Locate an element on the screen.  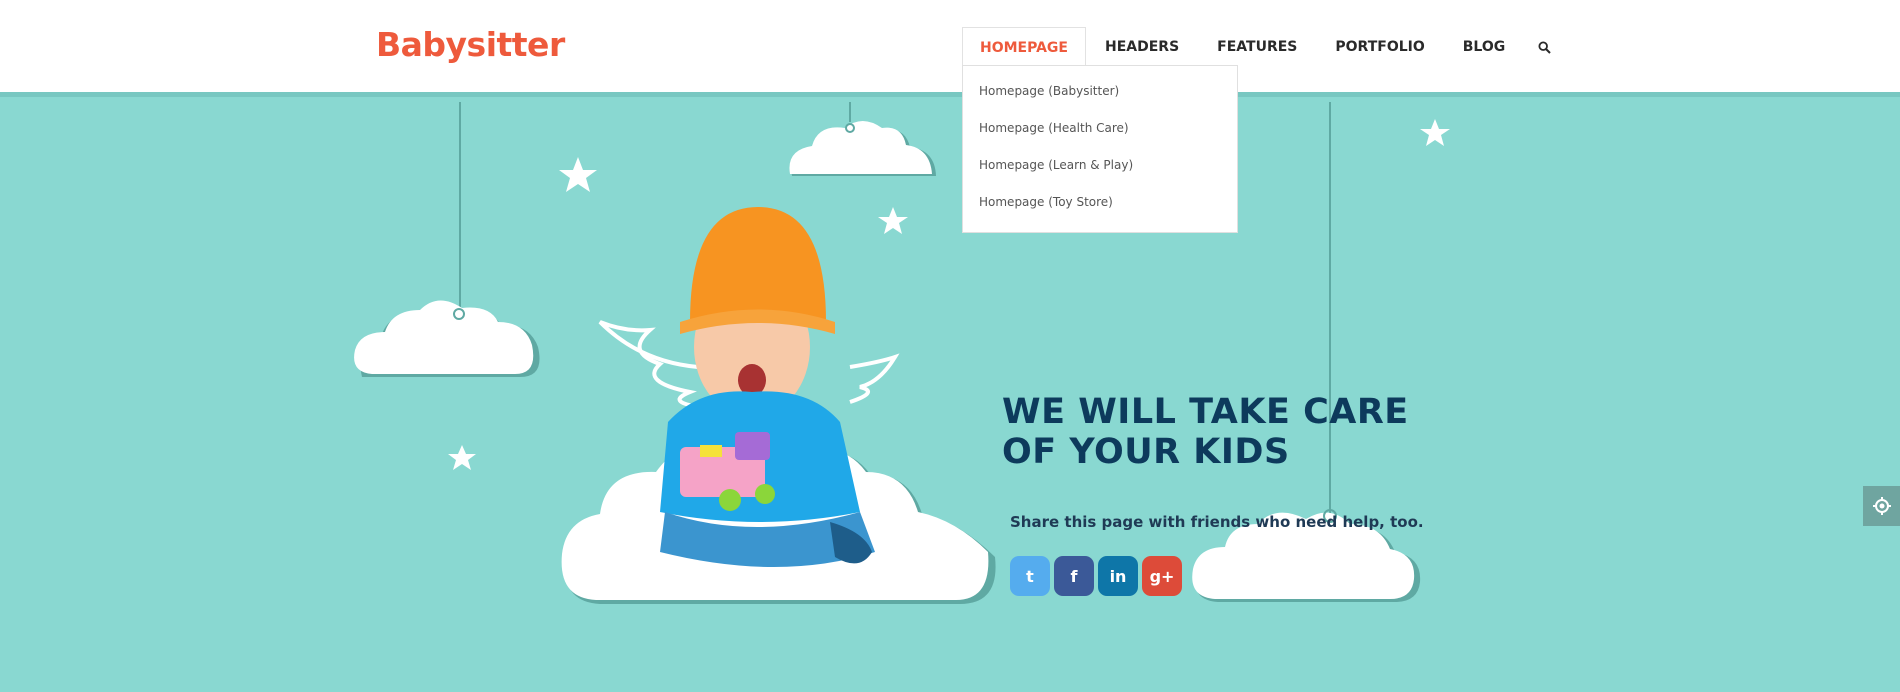
social-share-buttons: t f in g+ is located at coordinates (1096, 576).